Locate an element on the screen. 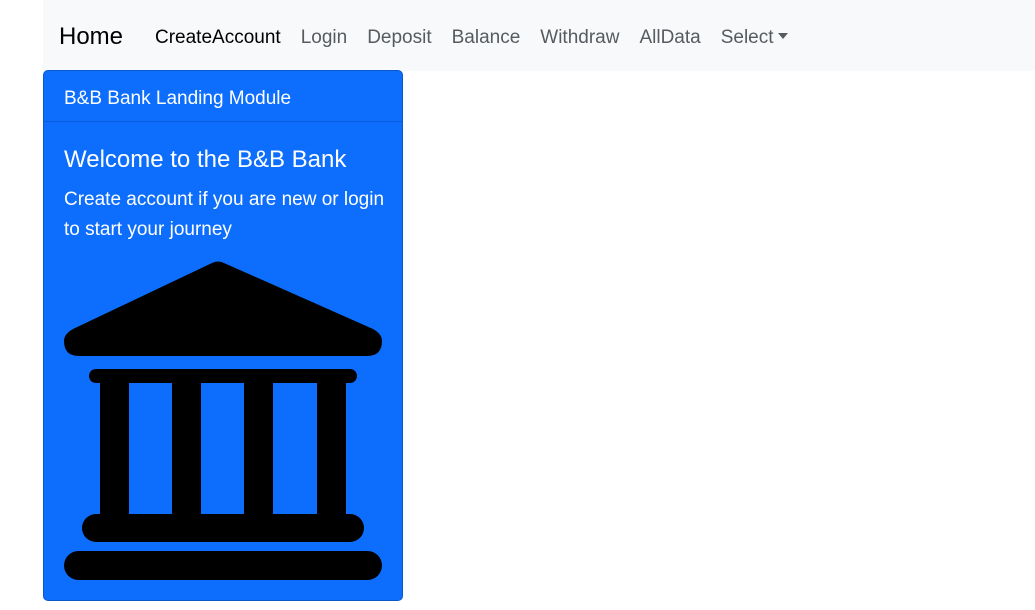  nav-link-login: Login is located at coordinates (324, 37).